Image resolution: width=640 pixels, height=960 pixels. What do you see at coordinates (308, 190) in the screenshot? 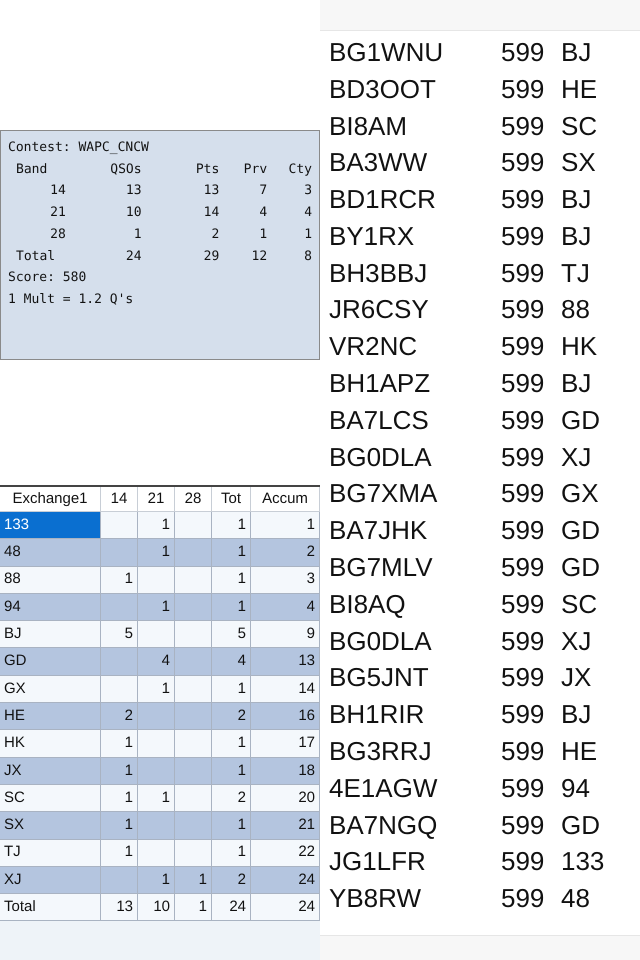
I see `summary-value: 3` at bounding box center [308, 190].